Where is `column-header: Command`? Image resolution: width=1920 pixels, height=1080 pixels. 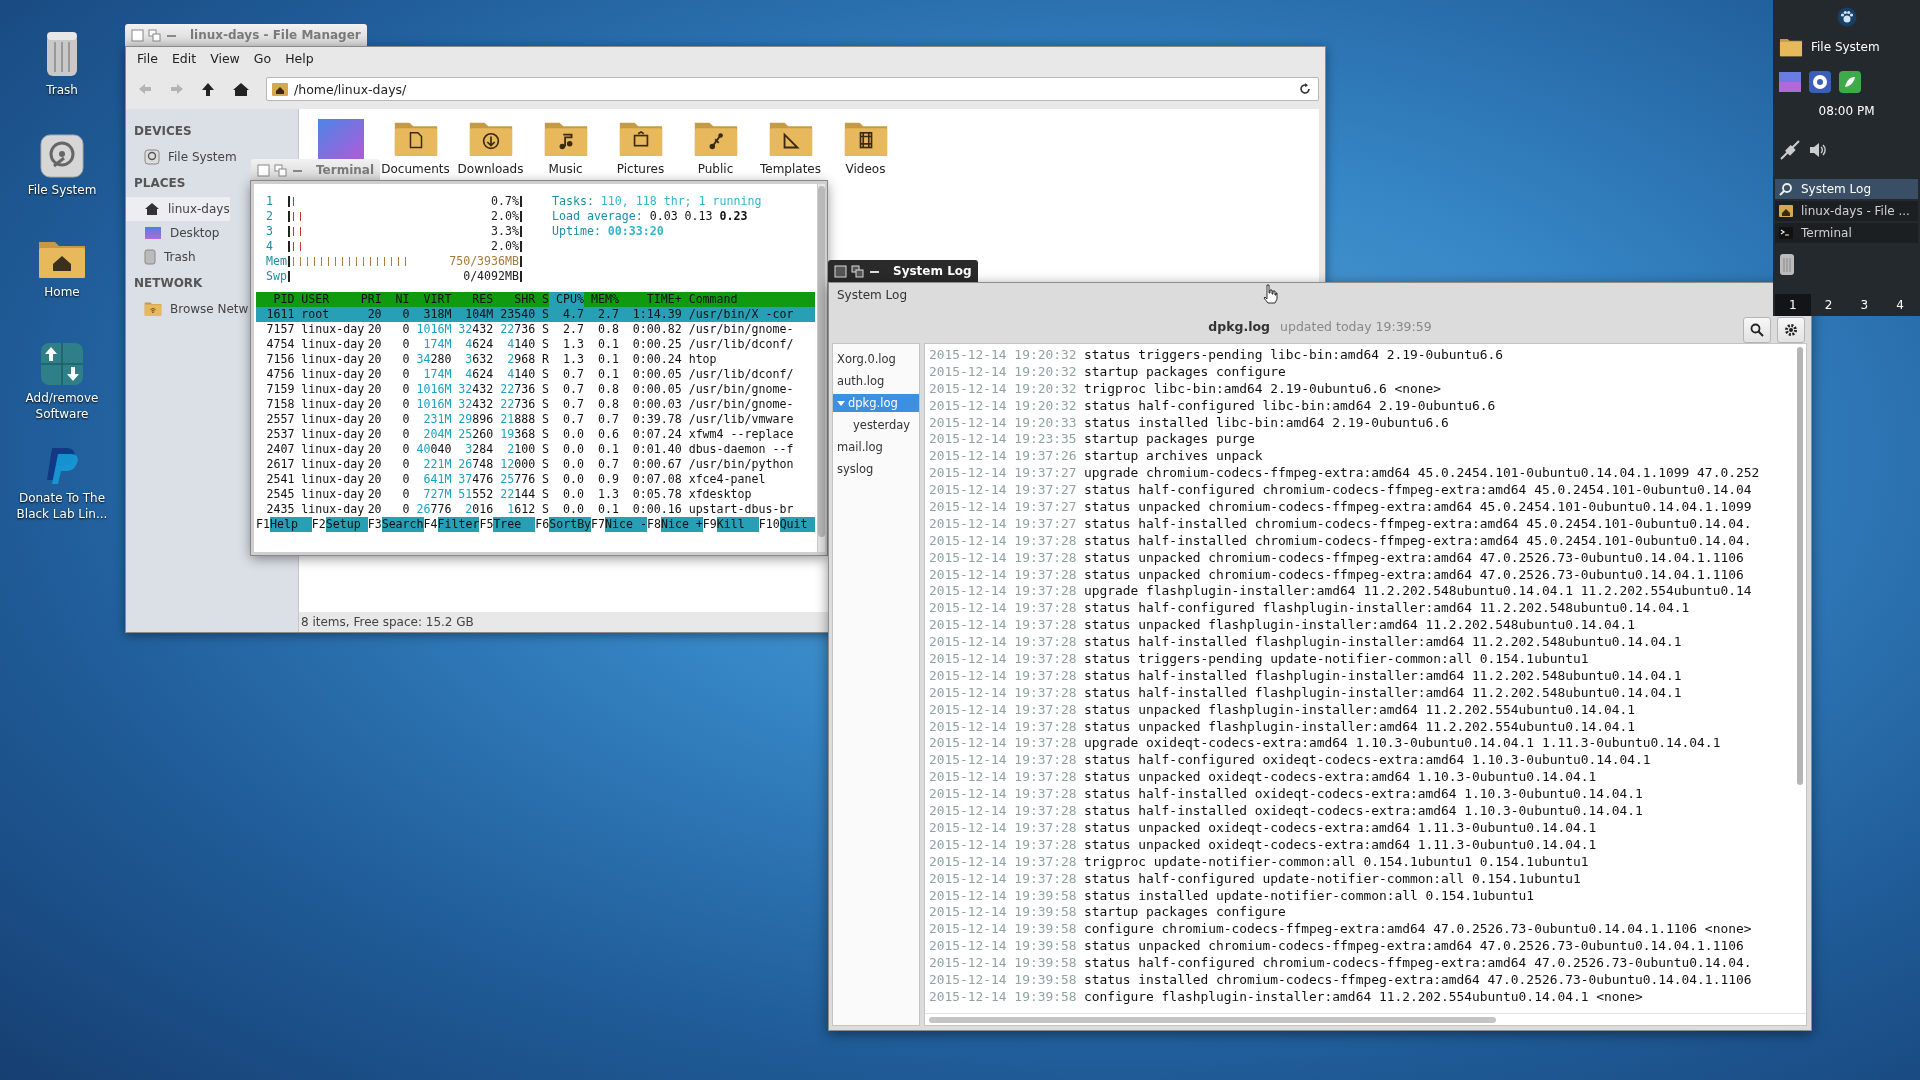 column-header: Command is located at coordinates (748, 299).